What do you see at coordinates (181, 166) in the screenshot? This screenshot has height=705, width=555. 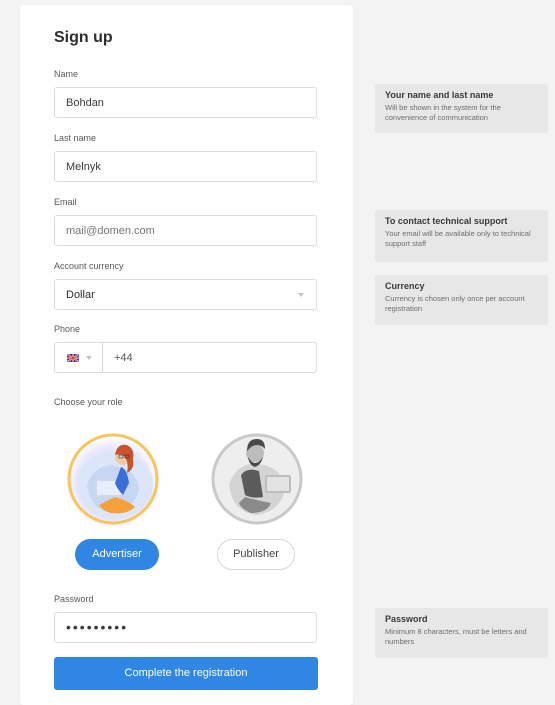 I see `last-name-input` at bounding box center [181, 166].